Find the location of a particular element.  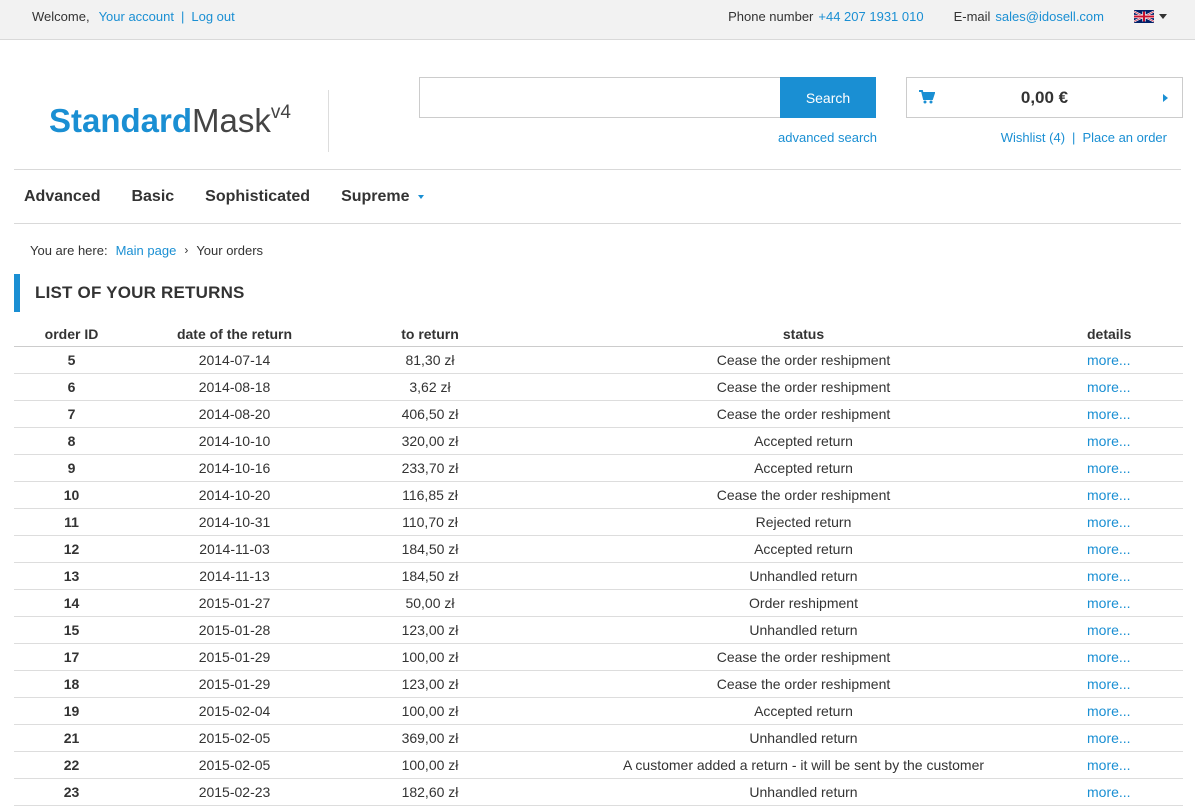

language-selector is located at coordinates (1150, 16).